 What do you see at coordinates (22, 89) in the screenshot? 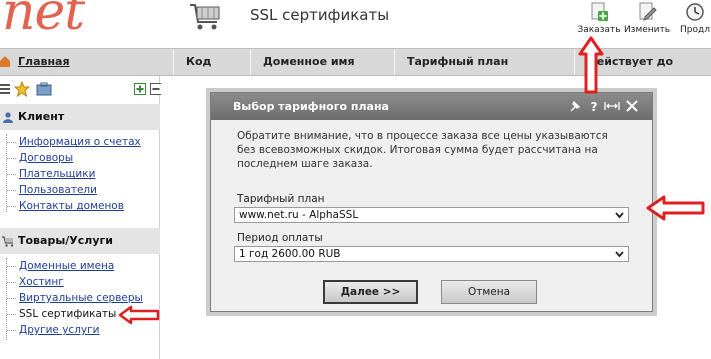
I see `star-icon` at bounding box center [22, 89].